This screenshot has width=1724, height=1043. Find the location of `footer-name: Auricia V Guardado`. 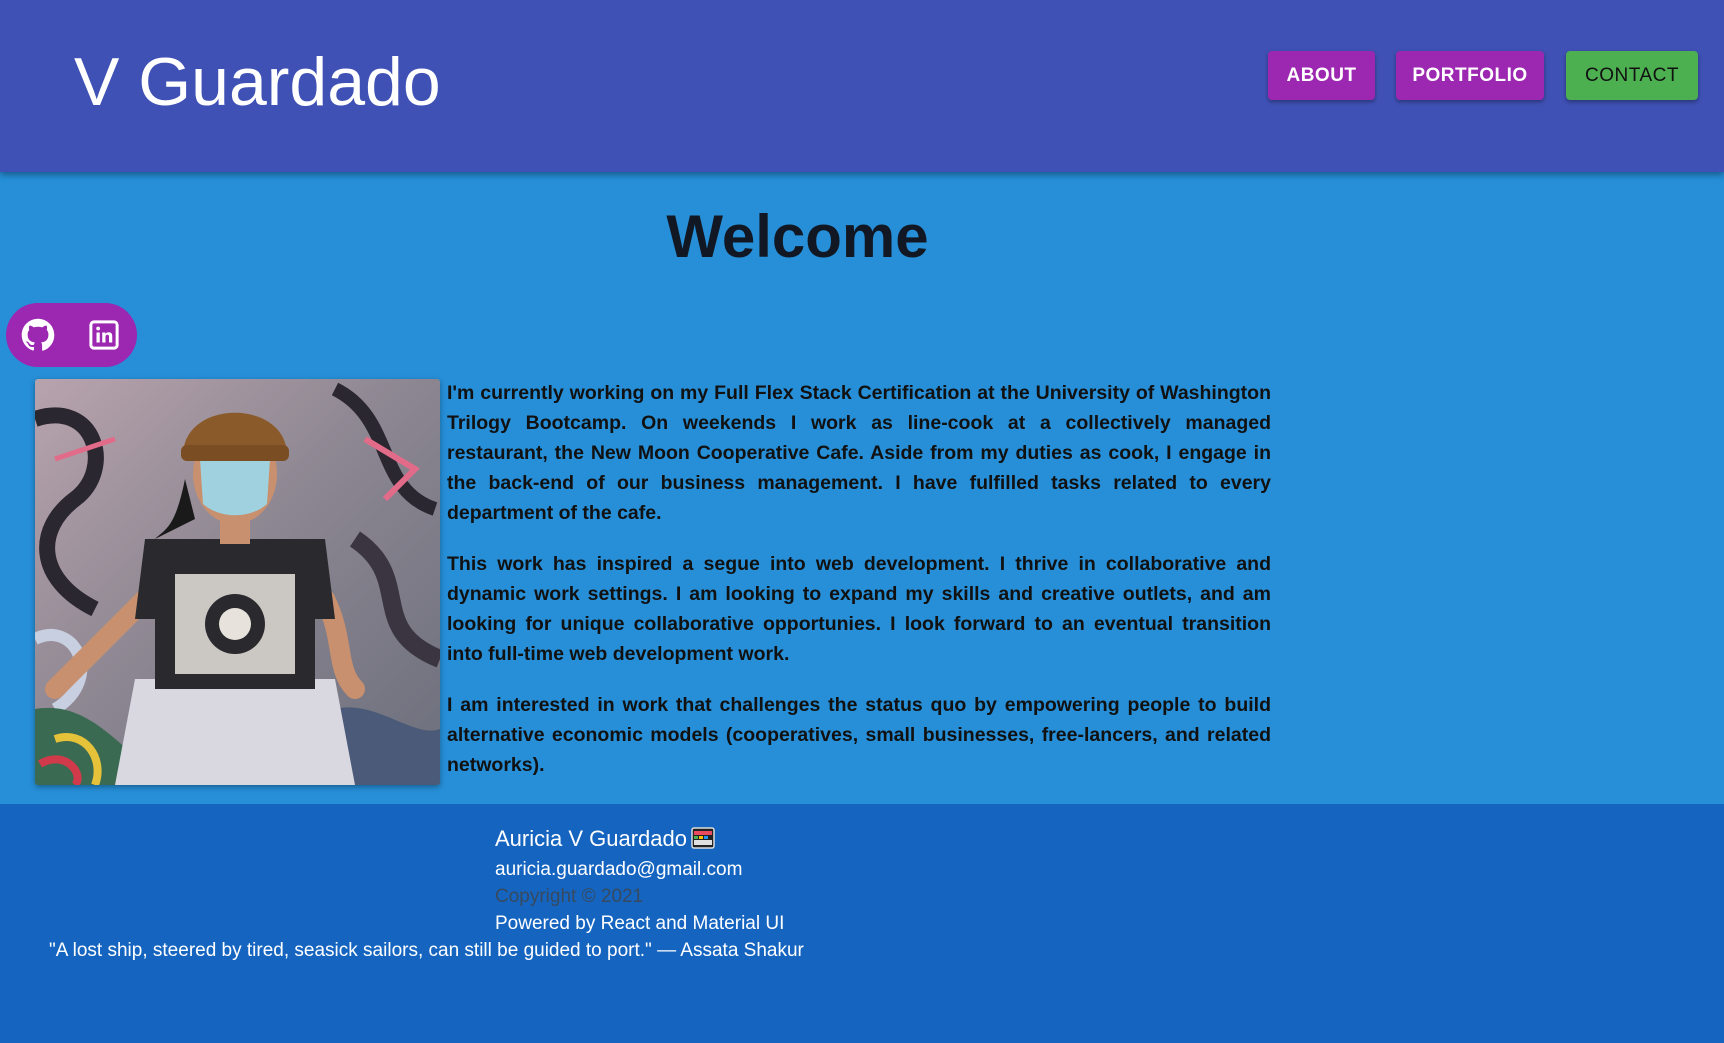

footer-name: Auricia V Guardado is located at coordinates (605, 839).